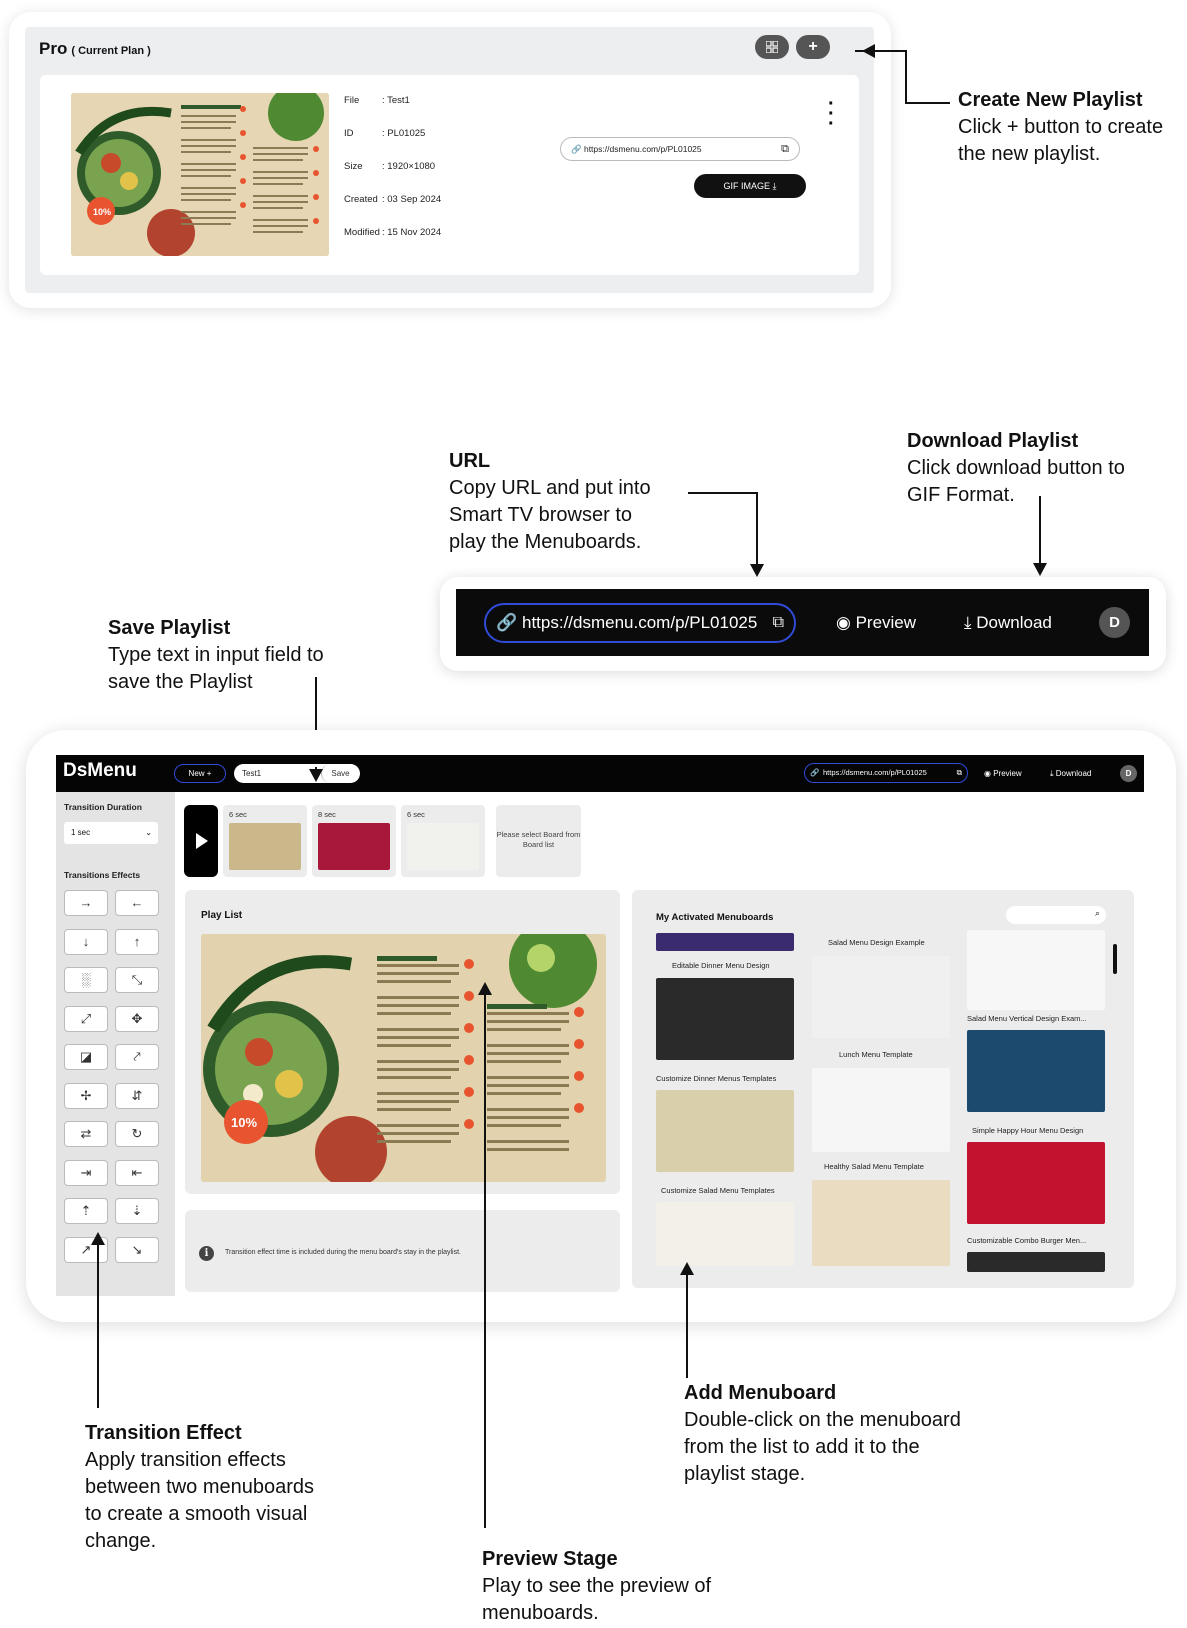 The width and height of the screenshot is (1187, 1628). I want to click on annotation-text: Click + button to create, so click(1061, 127).